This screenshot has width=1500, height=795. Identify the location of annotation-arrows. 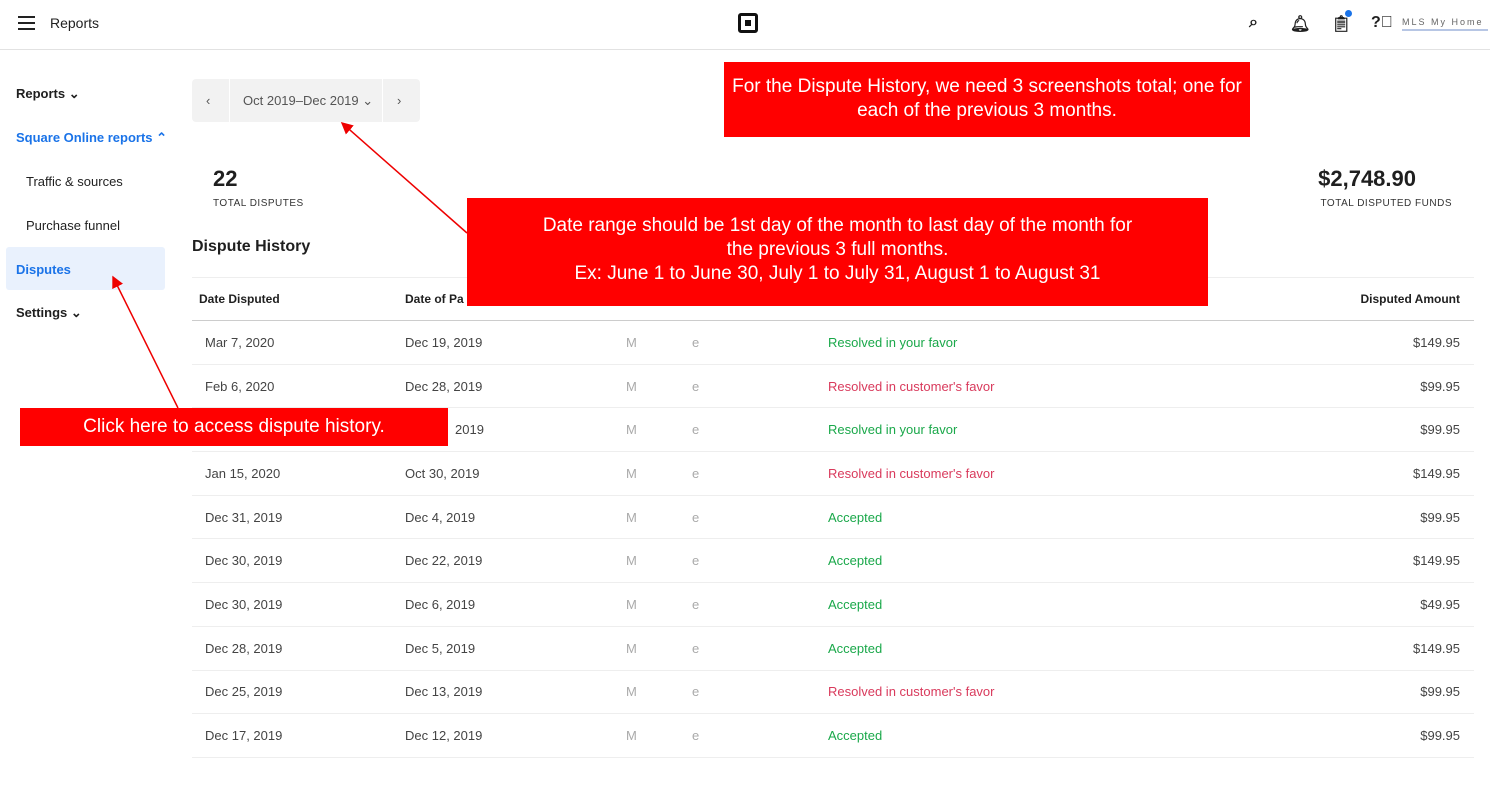
(290, 265).